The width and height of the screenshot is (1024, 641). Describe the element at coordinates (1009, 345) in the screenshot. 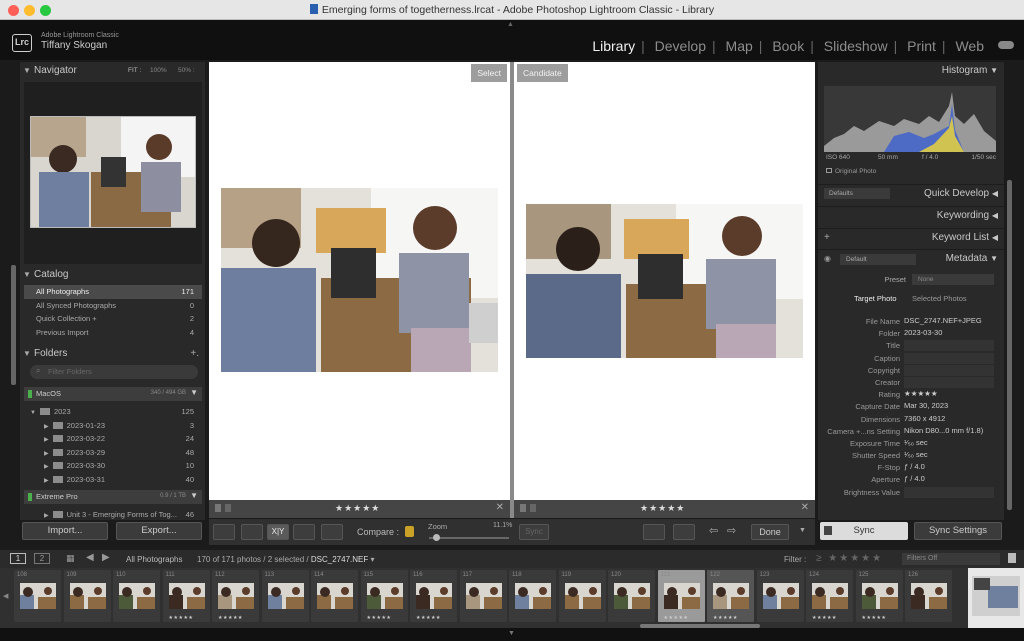

I see `right-panel-scrollbar` at that location.